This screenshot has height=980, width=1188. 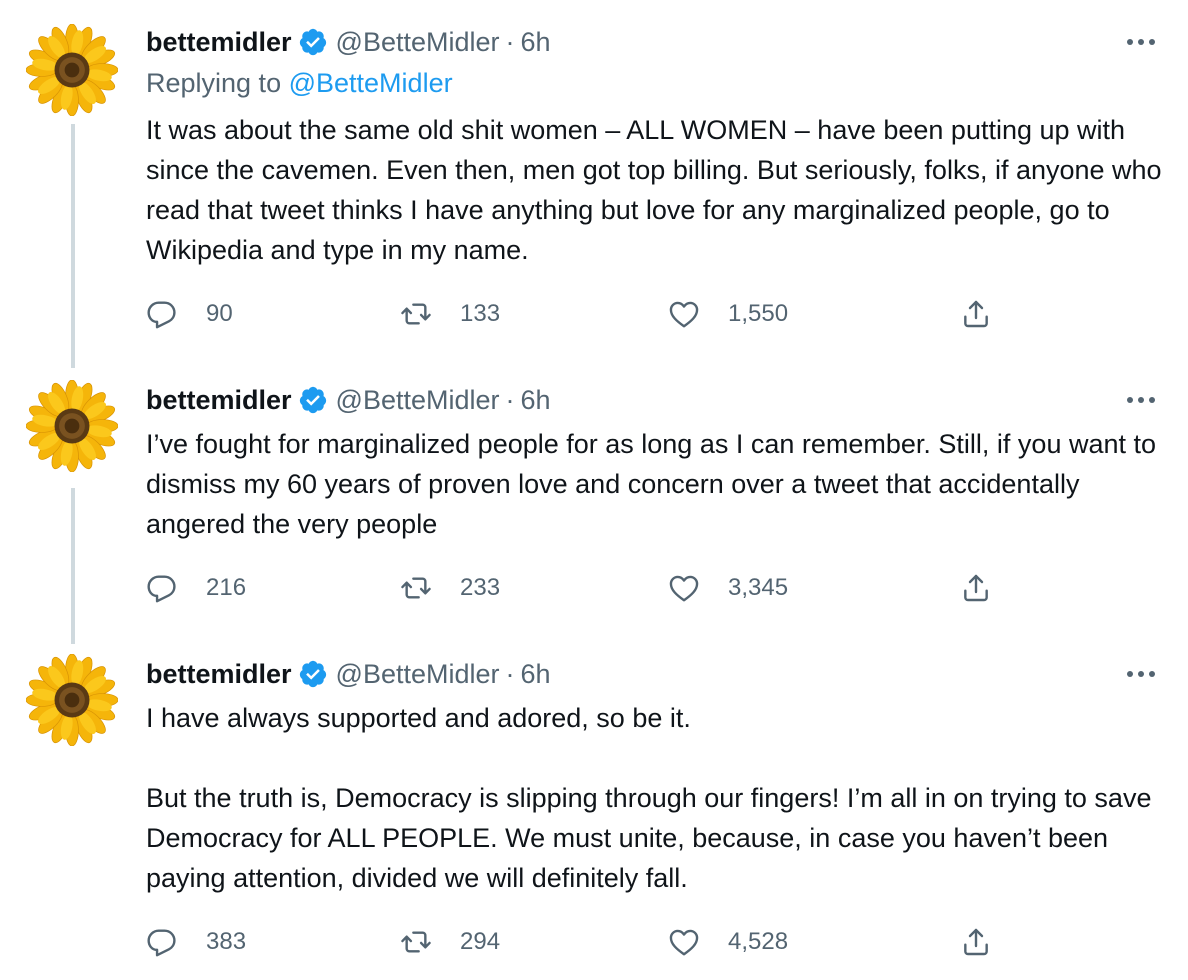 I want to click on action-bar: 383 294 4,528, so click(x=576, y=942).